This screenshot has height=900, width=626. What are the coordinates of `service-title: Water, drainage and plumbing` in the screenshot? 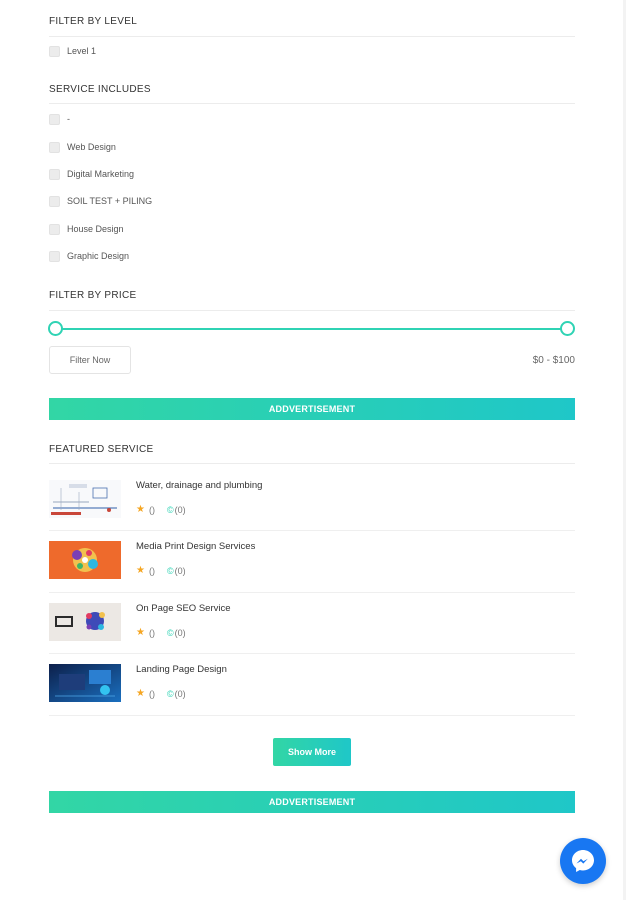 It's located at (199, 485).